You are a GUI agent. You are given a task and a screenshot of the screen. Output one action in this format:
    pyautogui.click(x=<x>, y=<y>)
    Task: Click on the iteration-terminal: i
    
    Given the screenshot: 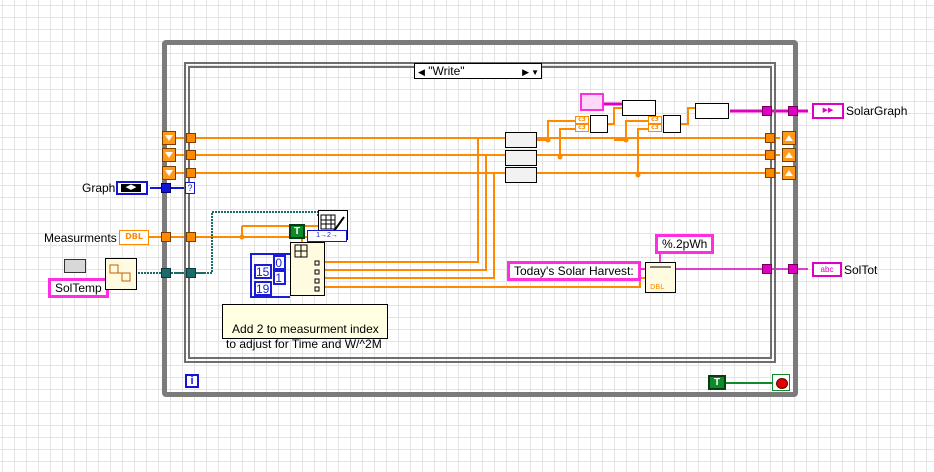 What is the action you would take?
    pyautogui.click(x=192, y=381)
    